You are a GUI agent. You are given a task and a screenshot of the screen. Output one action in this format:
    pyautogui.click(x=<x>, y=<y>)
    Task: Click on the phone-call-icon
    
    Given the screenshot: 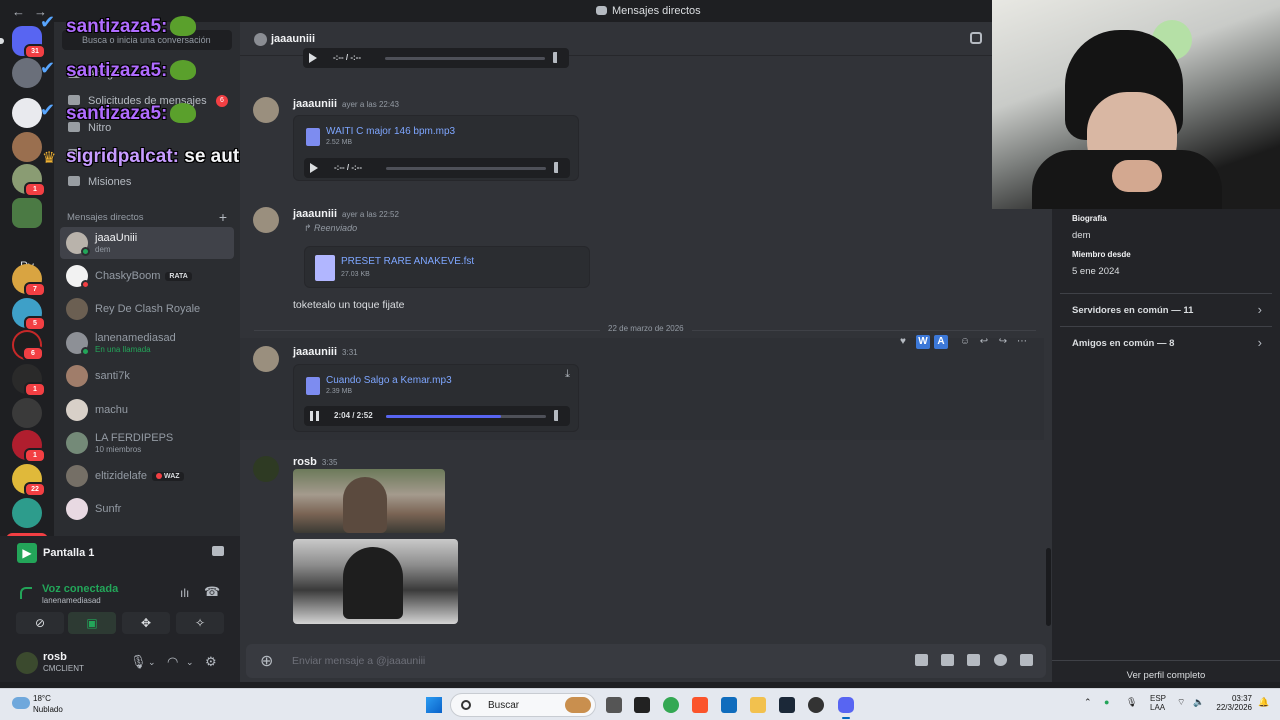 What is the action you would take?
    pyautogui.click(x=976, y=38)
    